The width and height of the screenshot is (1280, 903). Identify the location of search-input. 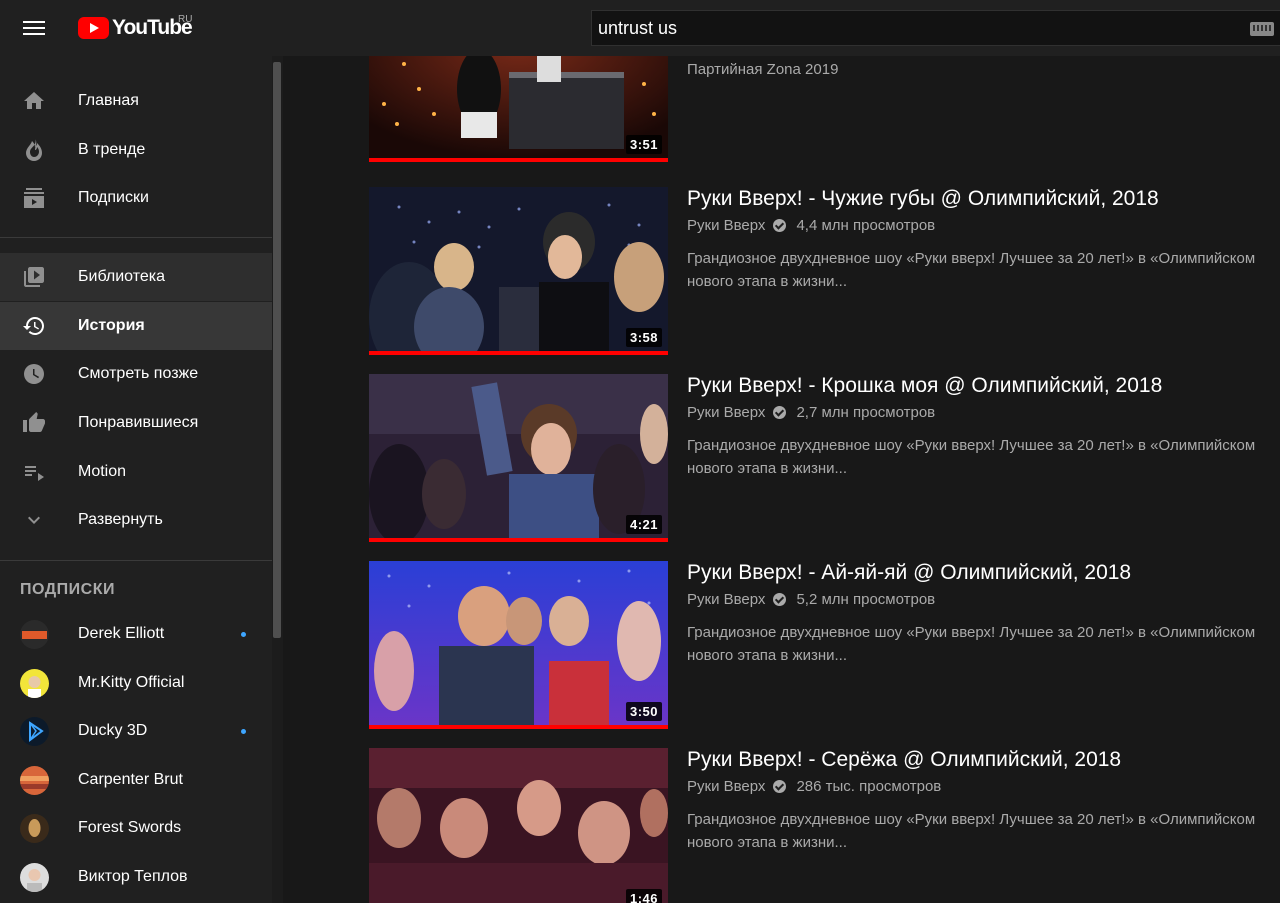
(918, 28).